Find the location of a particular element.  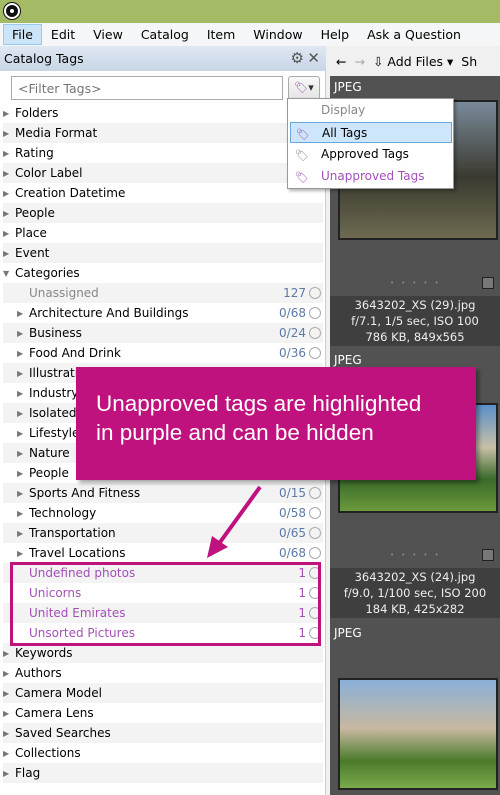

annotation-arrow is located at coordinates (234, 521).